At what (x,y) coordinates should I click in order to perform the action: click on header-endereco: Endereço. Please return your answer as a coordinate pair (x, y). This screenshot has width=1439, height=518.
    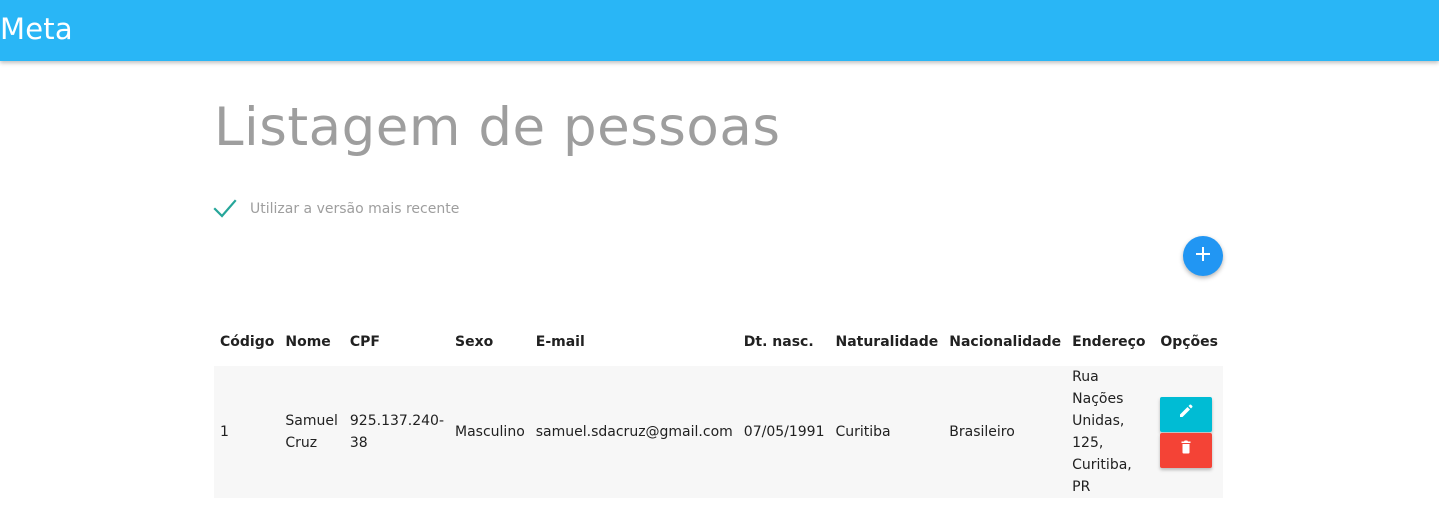
    Looking at the image, I should click on (1109, 342).